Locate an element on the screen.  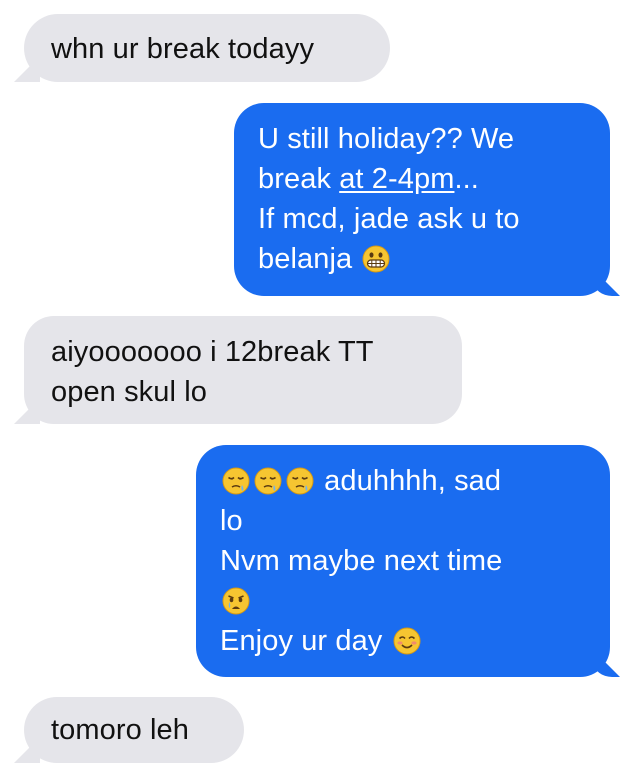
message-text-line: Enjoy ur day is located at coordinates (415, 641).